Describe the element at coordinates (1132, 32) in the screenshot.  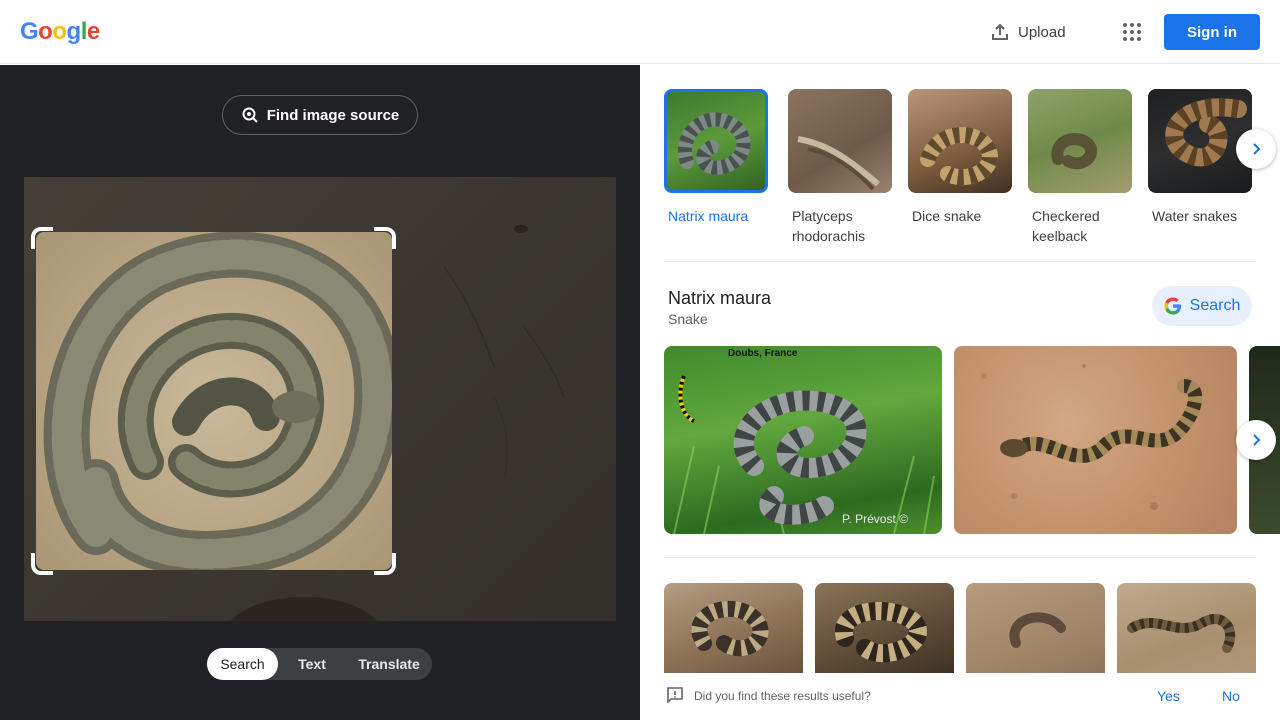
I see `apps-grid-icon` at that location.